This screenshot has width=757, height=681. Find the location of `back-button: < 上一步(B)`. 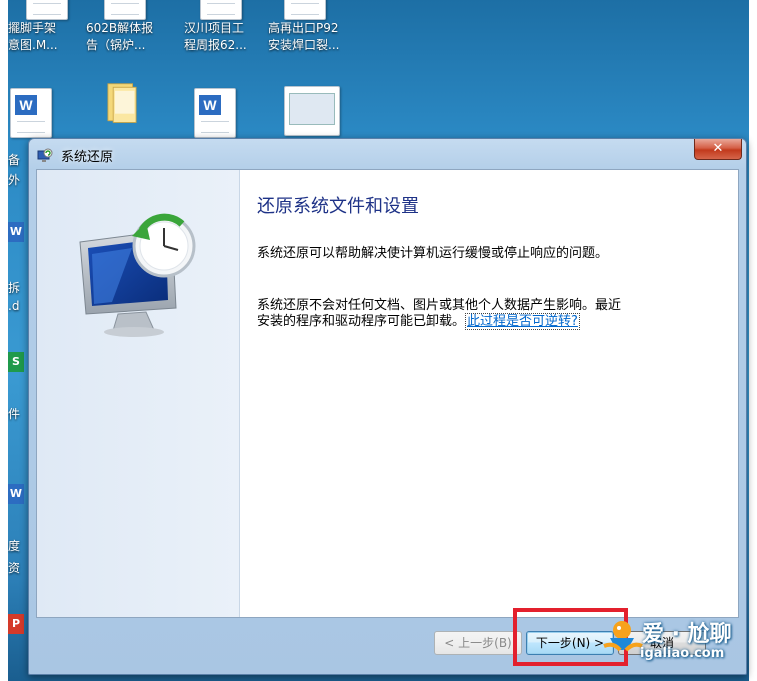

back-button: < 上一步(B) is located at coordinates (478, 643).